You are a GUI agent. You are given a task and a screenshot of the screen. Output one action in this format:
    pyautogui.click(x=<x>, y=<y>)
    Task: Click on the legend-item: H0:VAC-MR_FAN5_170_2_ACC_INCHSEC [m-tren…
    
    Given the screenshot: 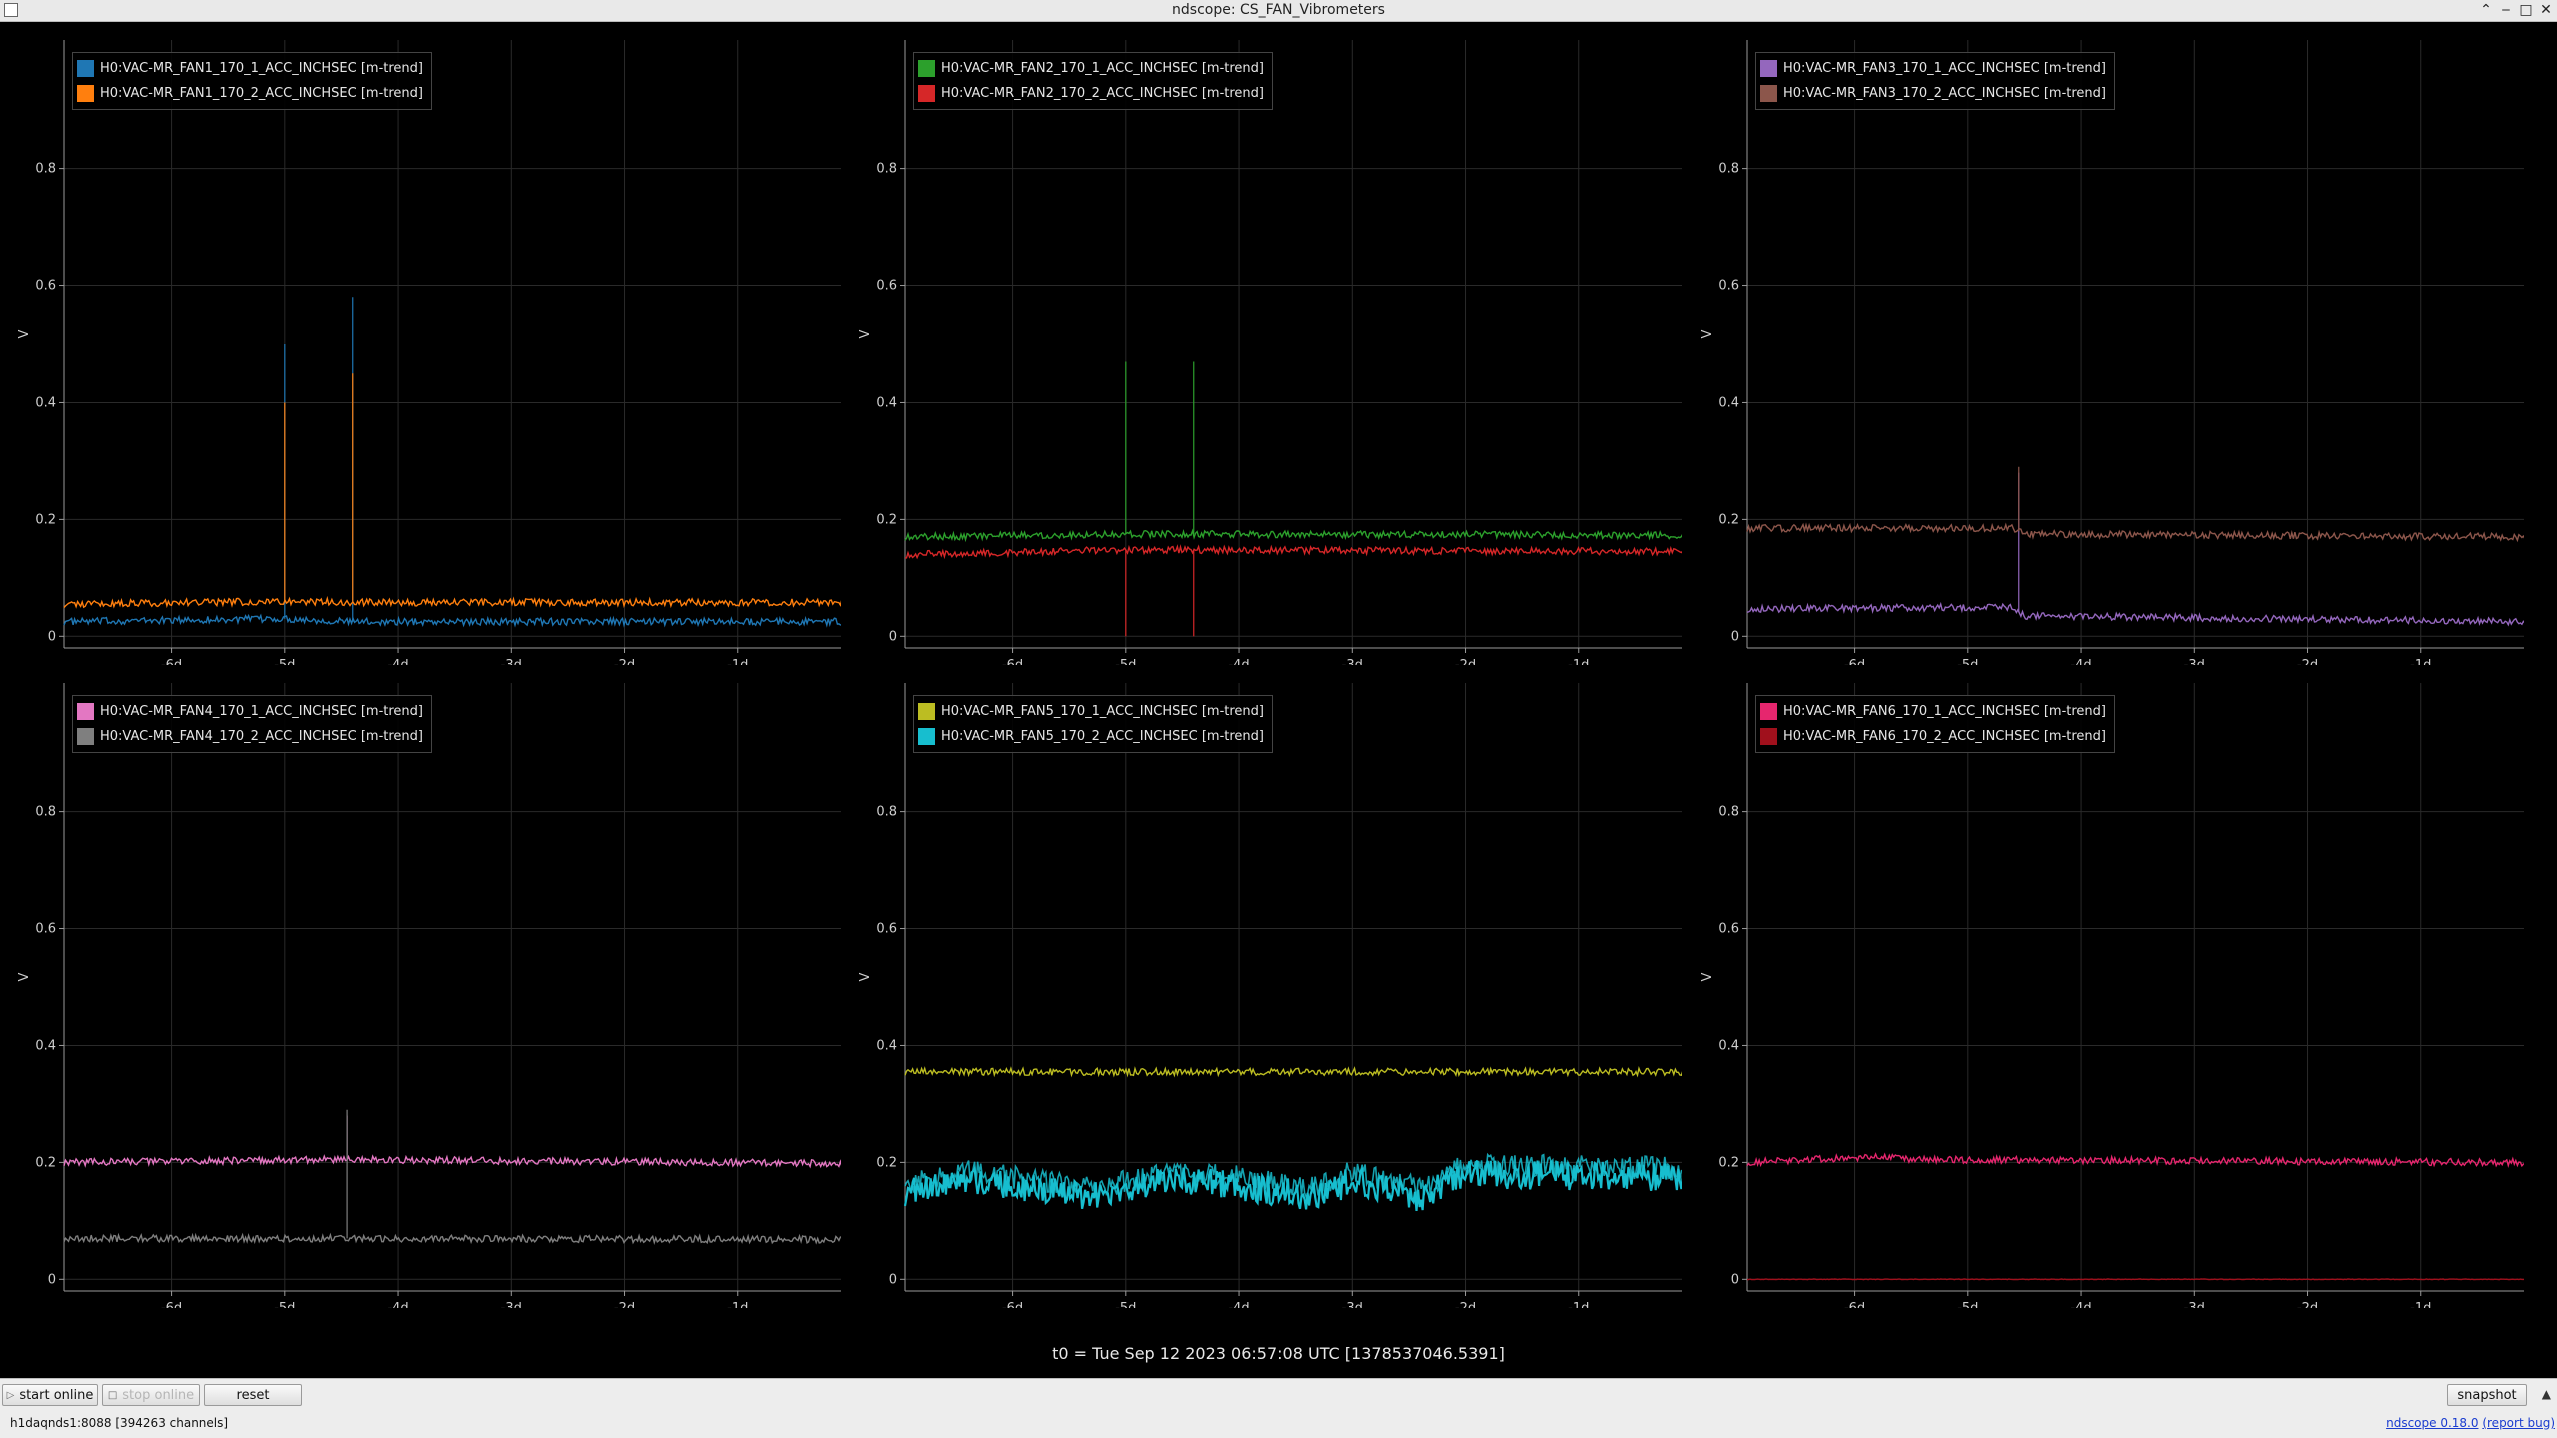 What is the action you would take?
    pyautogui.click(x=1091, y=736)
    